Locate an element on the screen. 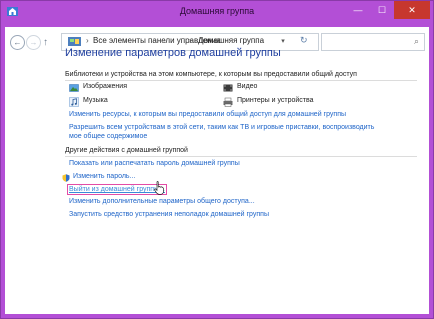 This screenshot has width=434, height=319. forward-arrow-icon: → is located at coordinates (33, 42).